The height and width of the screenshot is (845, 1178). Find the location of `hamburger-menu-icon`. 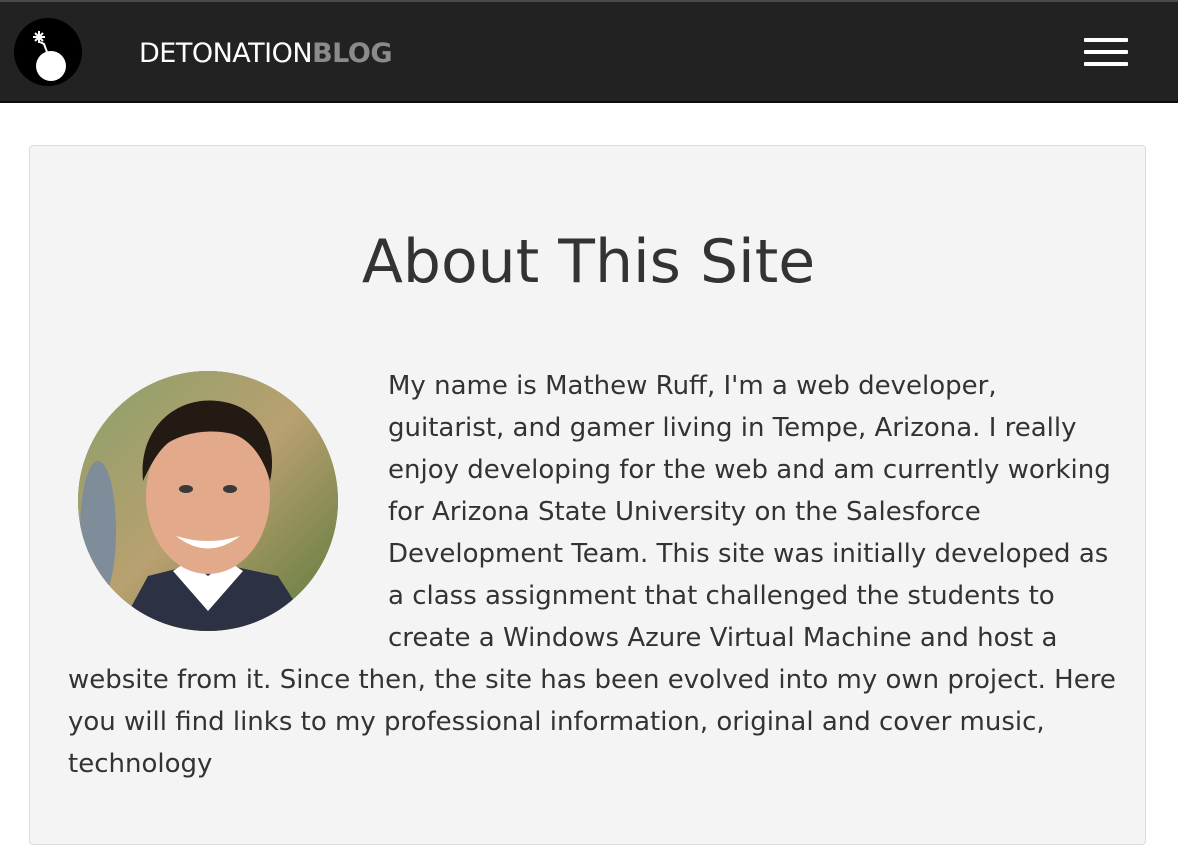

hamburger-menu-icon is located at coordinates (1106, 52).